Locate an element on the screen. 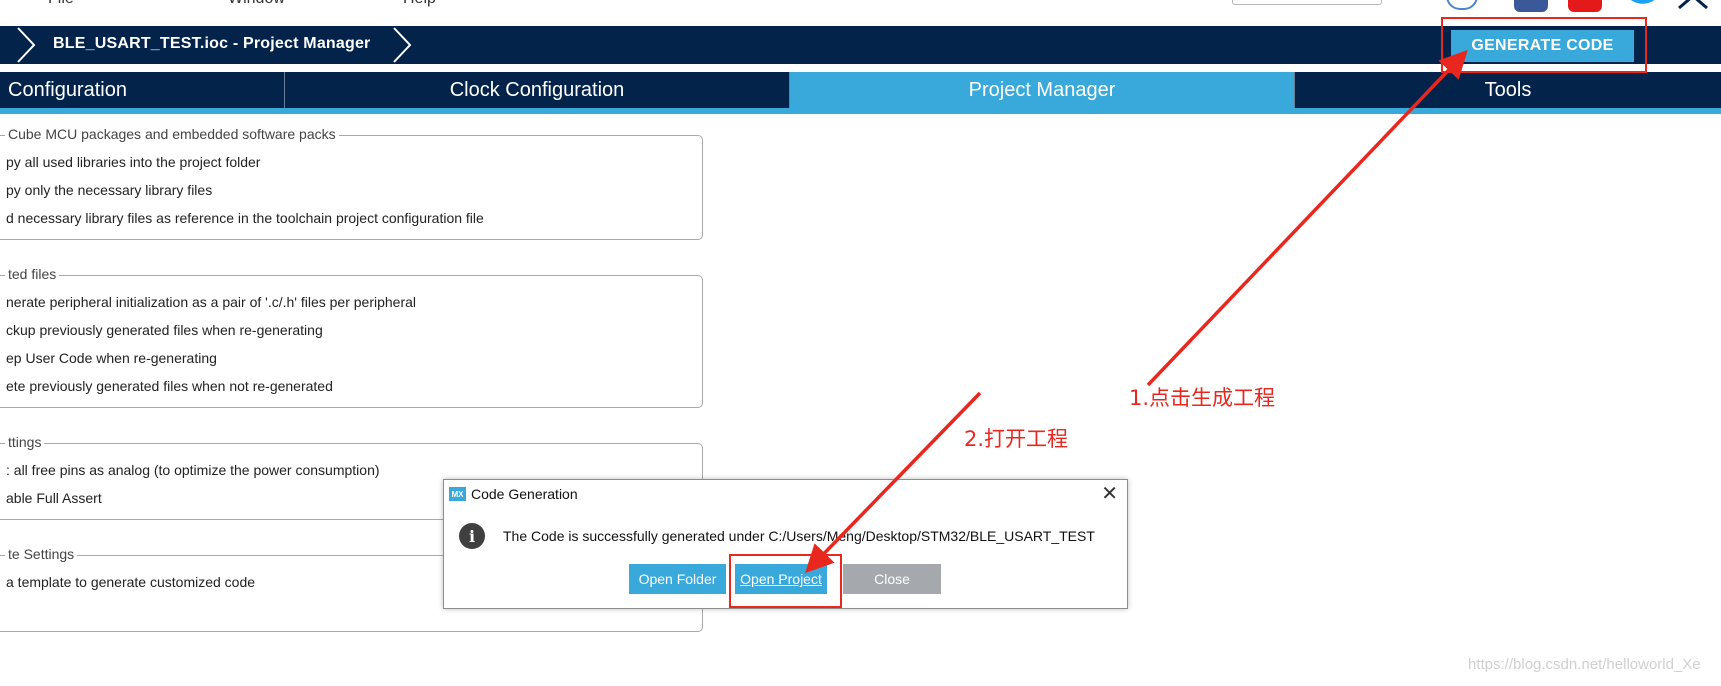 This screenshot has width=1721, height=686. template-settings-legend: te Settings is located at coordinates (41, 554).